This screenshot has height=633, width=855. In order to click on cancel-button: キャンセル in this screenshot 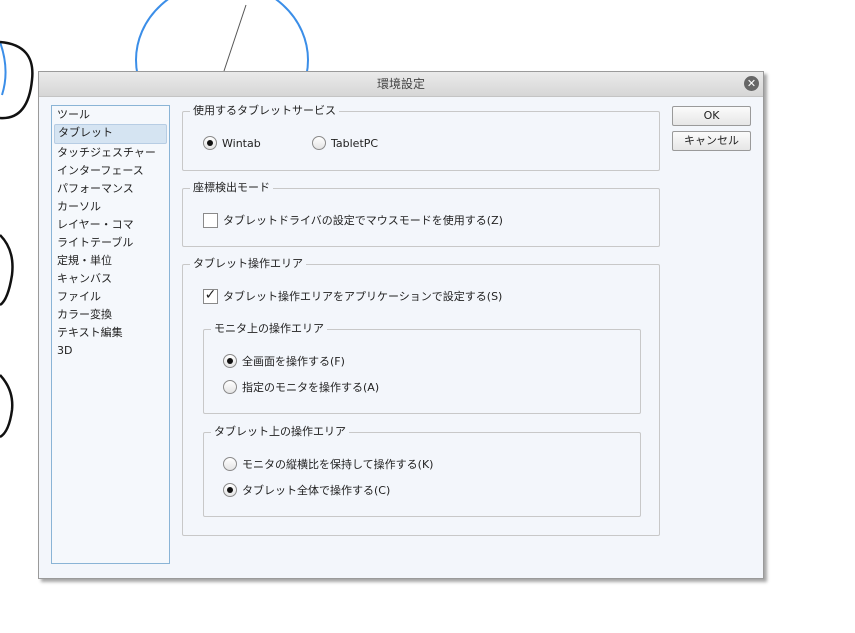, I will do `click(711, 141)`.